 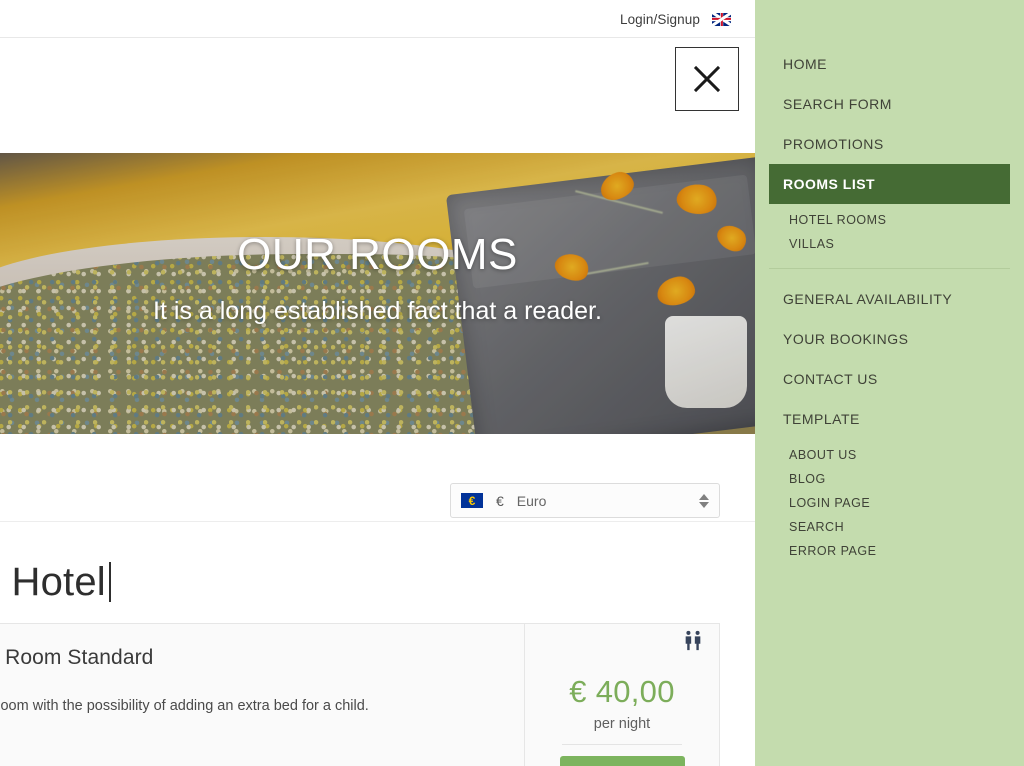 I want to click on sidebar-item-your-bookings: YOUR BOOKINGS, so click(x=889, y=339).